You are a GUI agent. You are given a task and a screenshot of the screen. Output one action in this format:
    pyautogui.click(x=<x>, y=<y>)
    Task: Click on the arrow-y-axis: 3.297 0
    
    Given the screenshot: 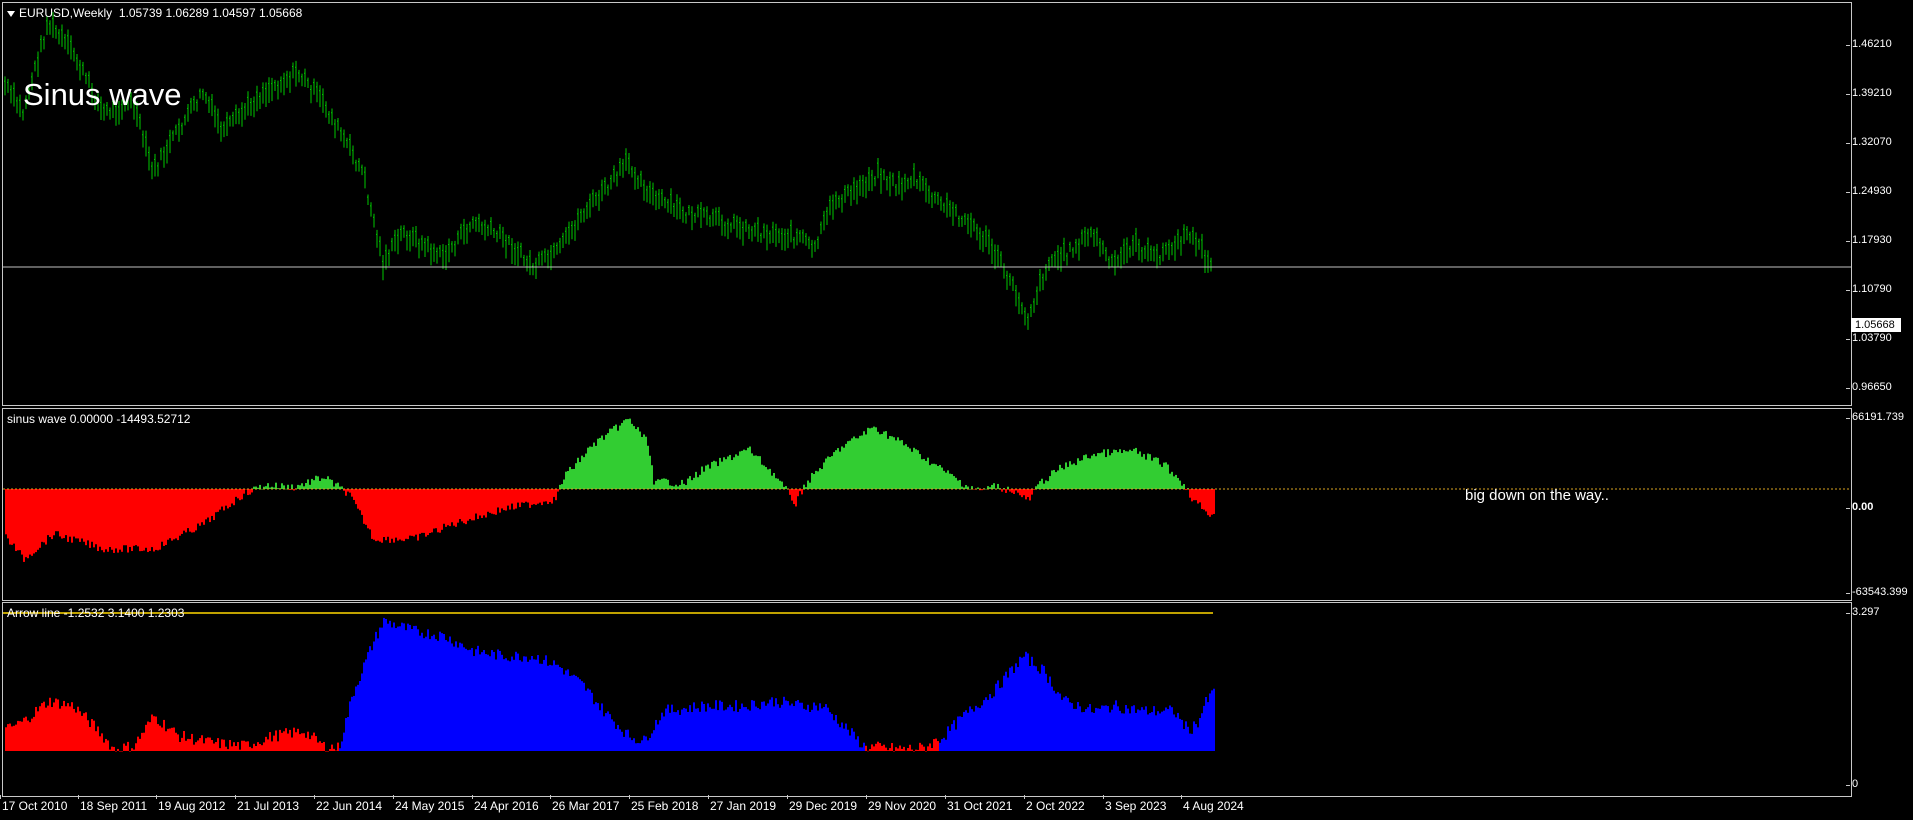 What is the action you would take?
    pyautogui.click(x=1879, y=698)
    